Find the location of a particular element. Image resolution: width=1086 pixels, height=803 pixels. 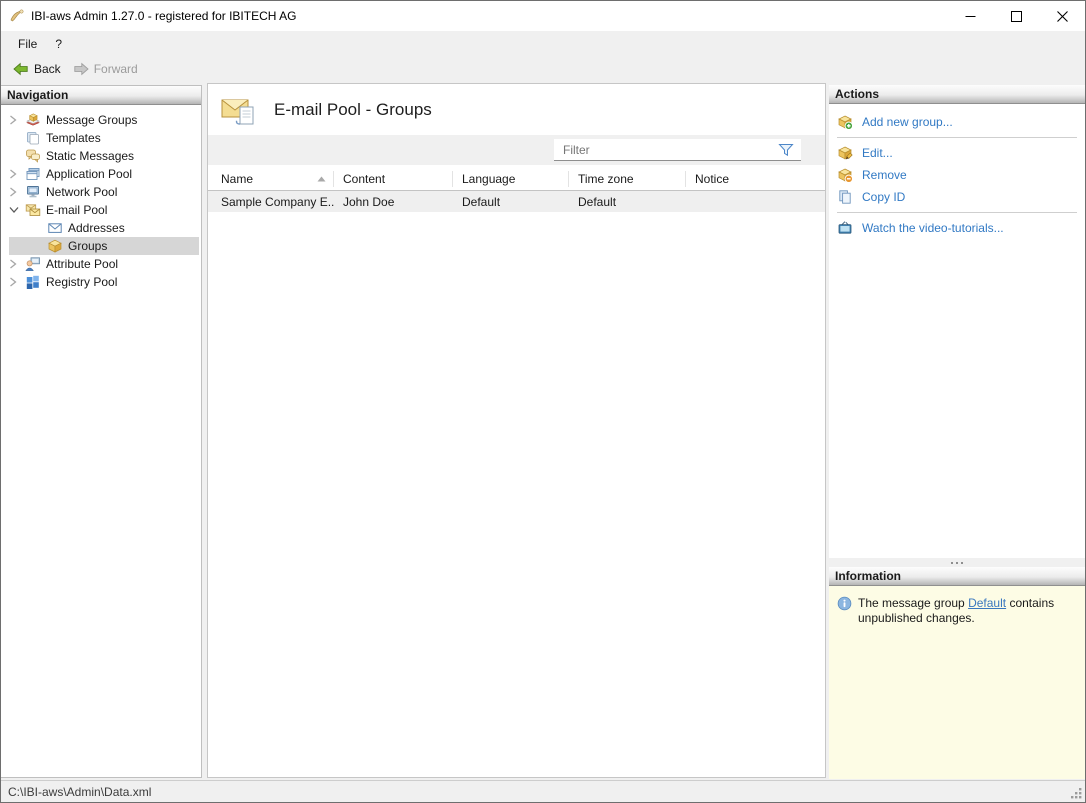

email-pool-groups-icon is located at coordinates (237, 112).